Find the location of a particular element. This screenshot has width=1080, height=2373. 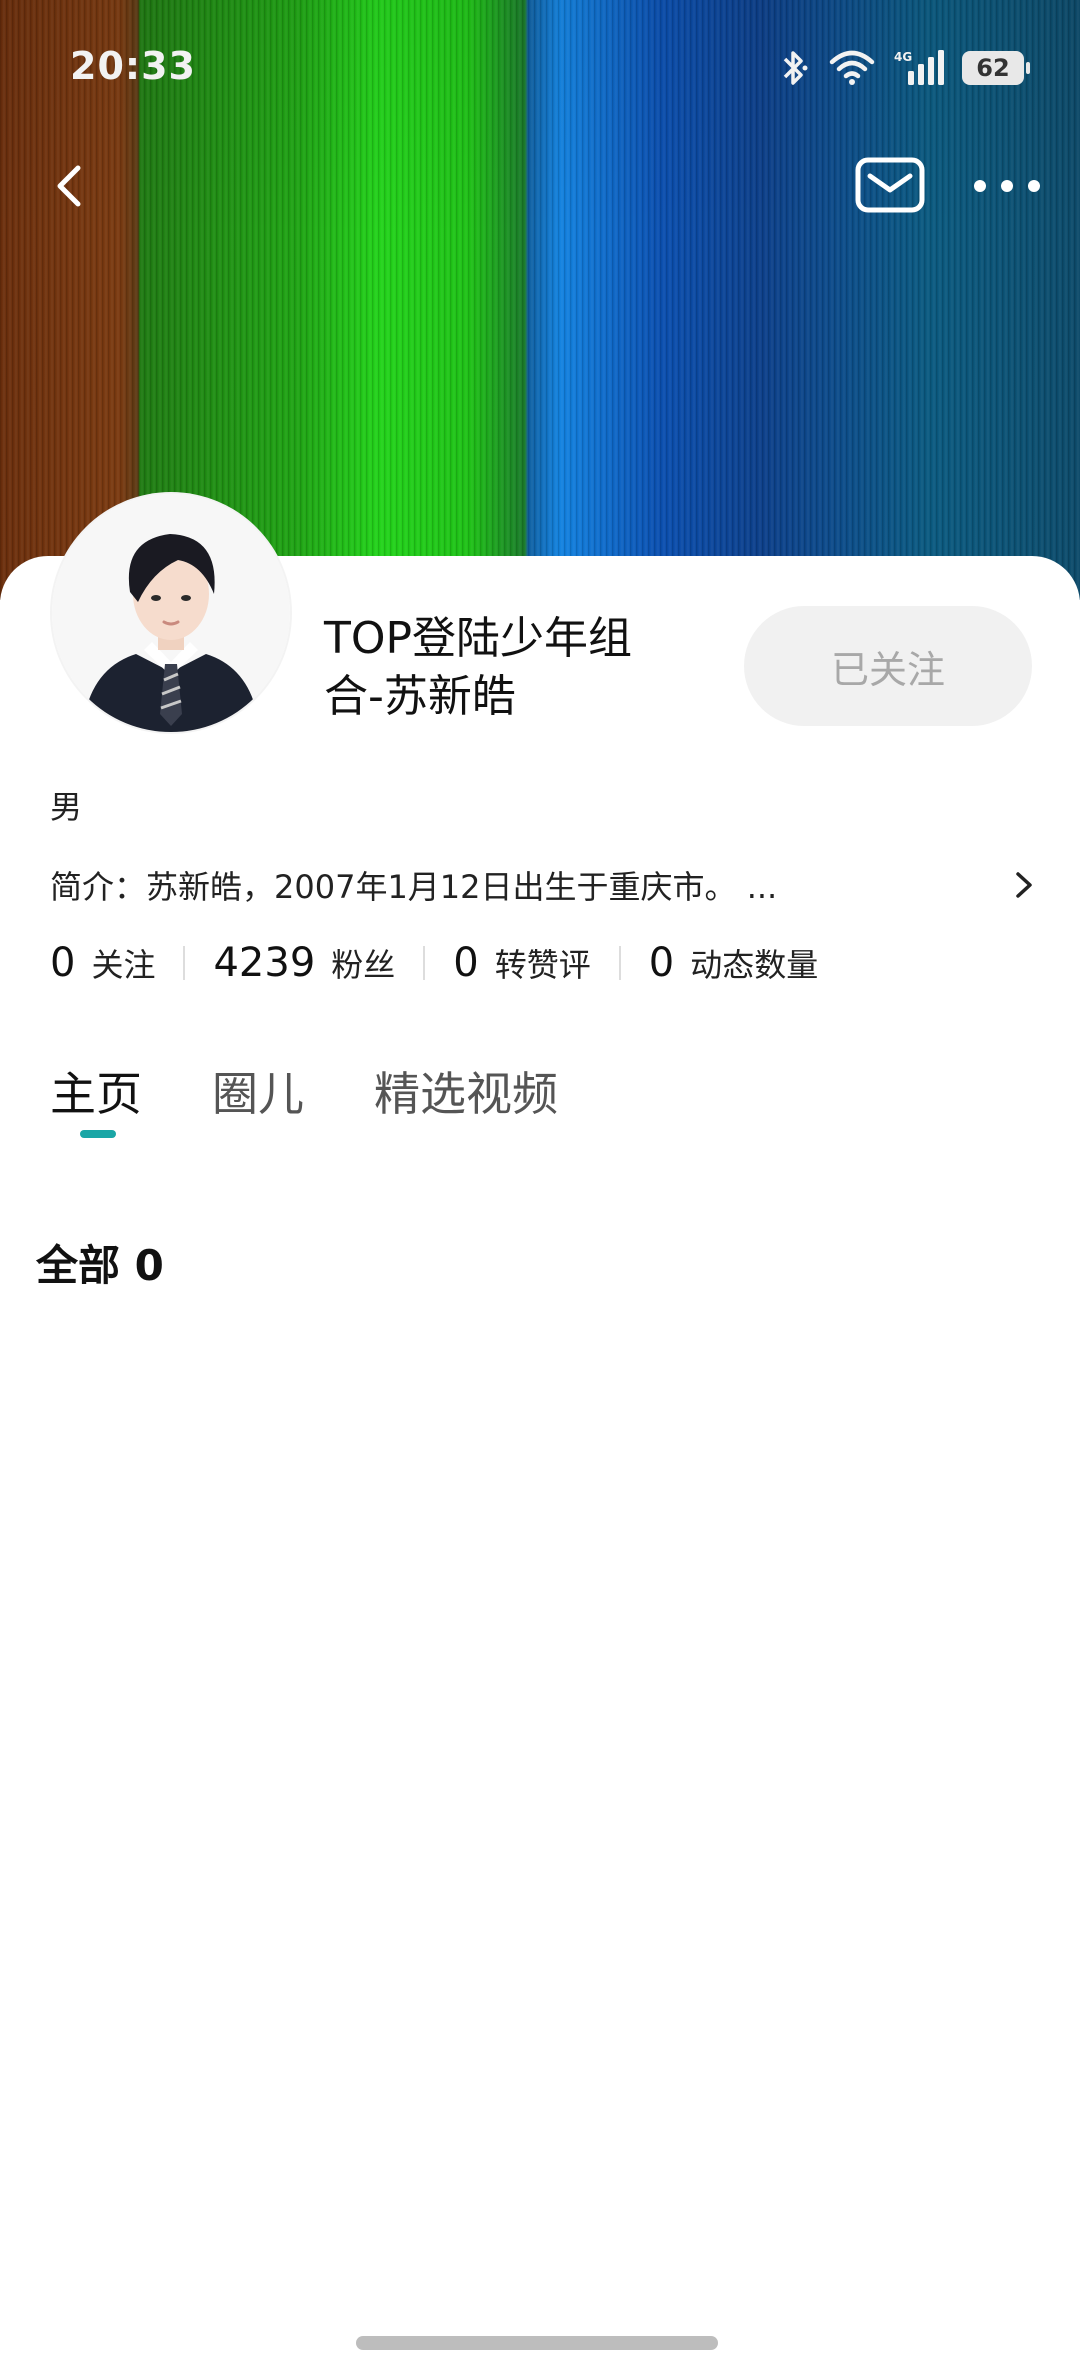

stat-following: 0 关注 is located at coordinates (102, 963).